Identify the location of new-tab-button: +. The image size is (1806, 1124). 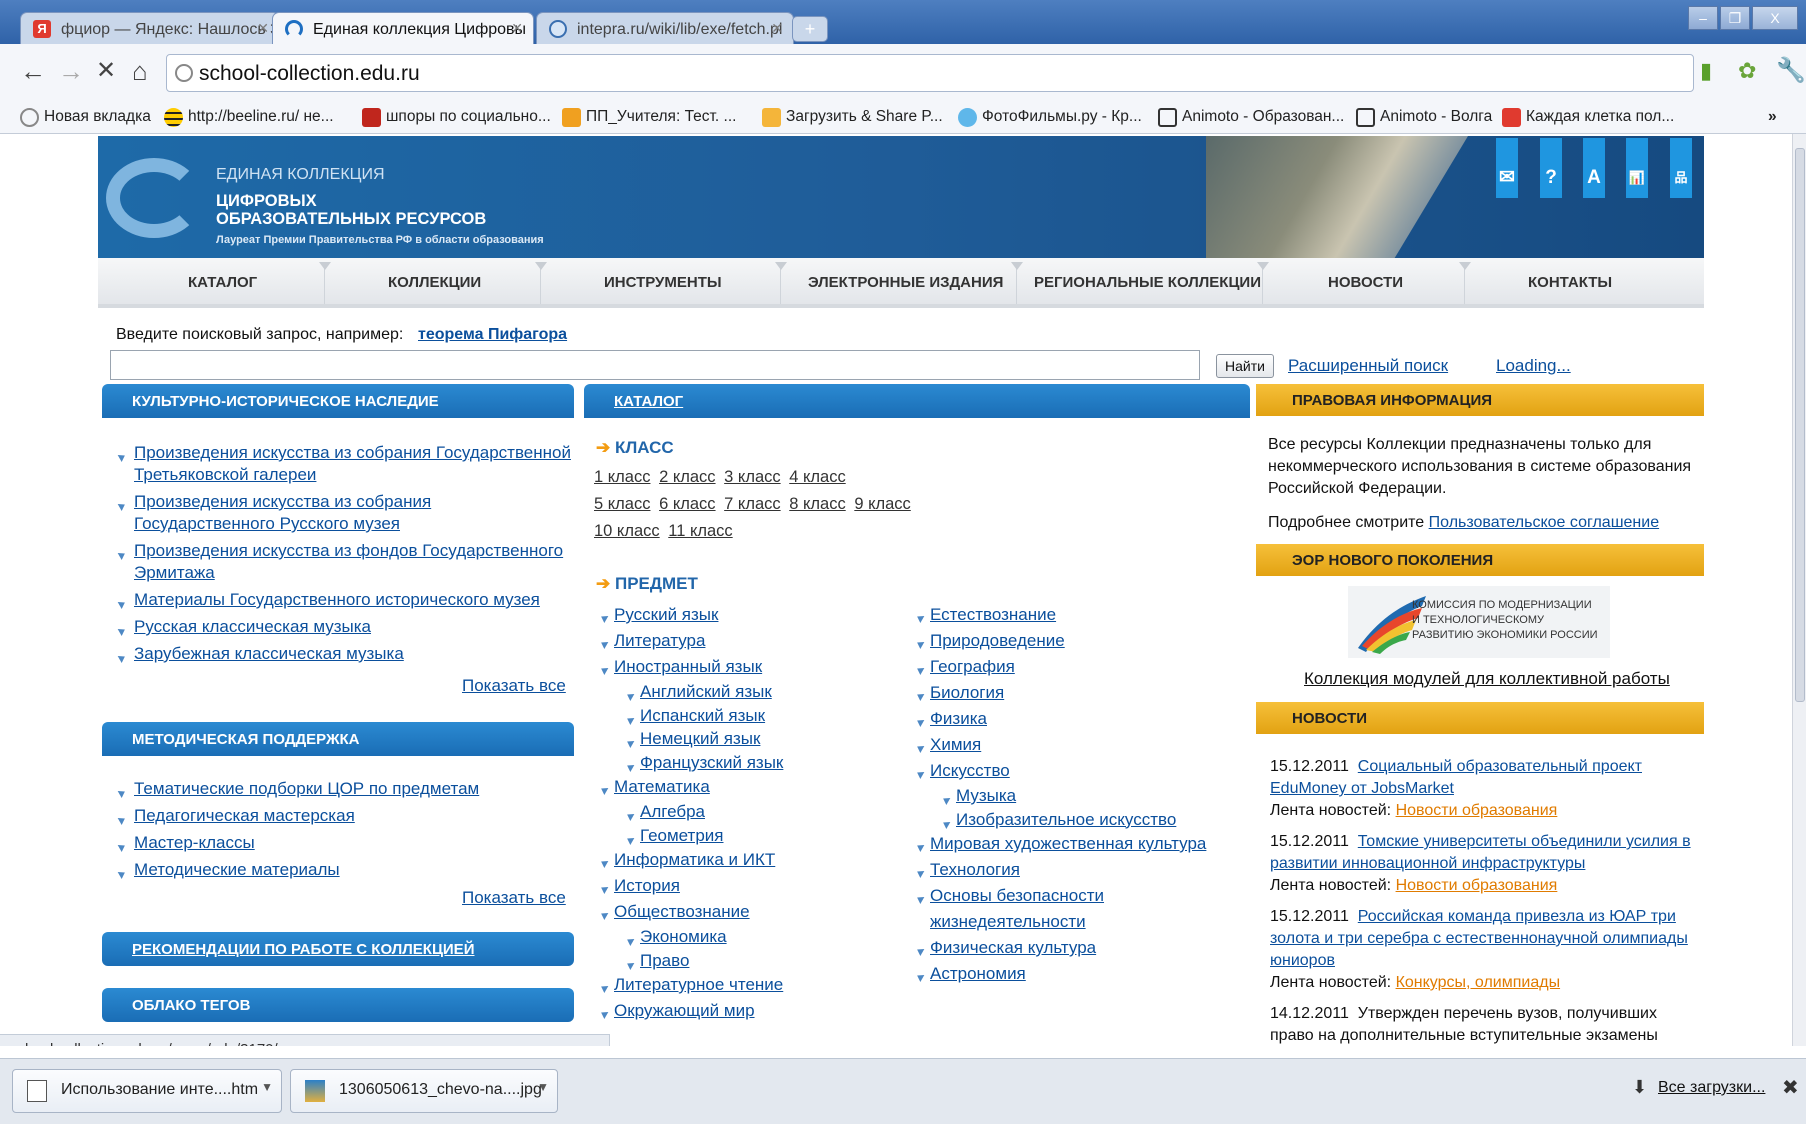
(810, 29).